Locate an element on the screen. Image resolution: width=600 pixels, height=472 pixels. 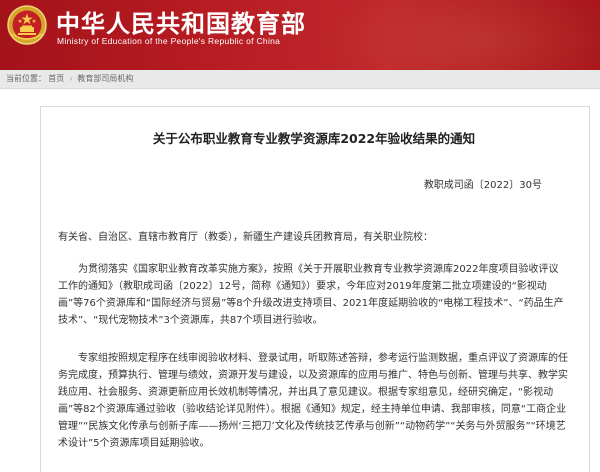
breadcrumb-label: 当前位置： is located at coordinates (26, 78).